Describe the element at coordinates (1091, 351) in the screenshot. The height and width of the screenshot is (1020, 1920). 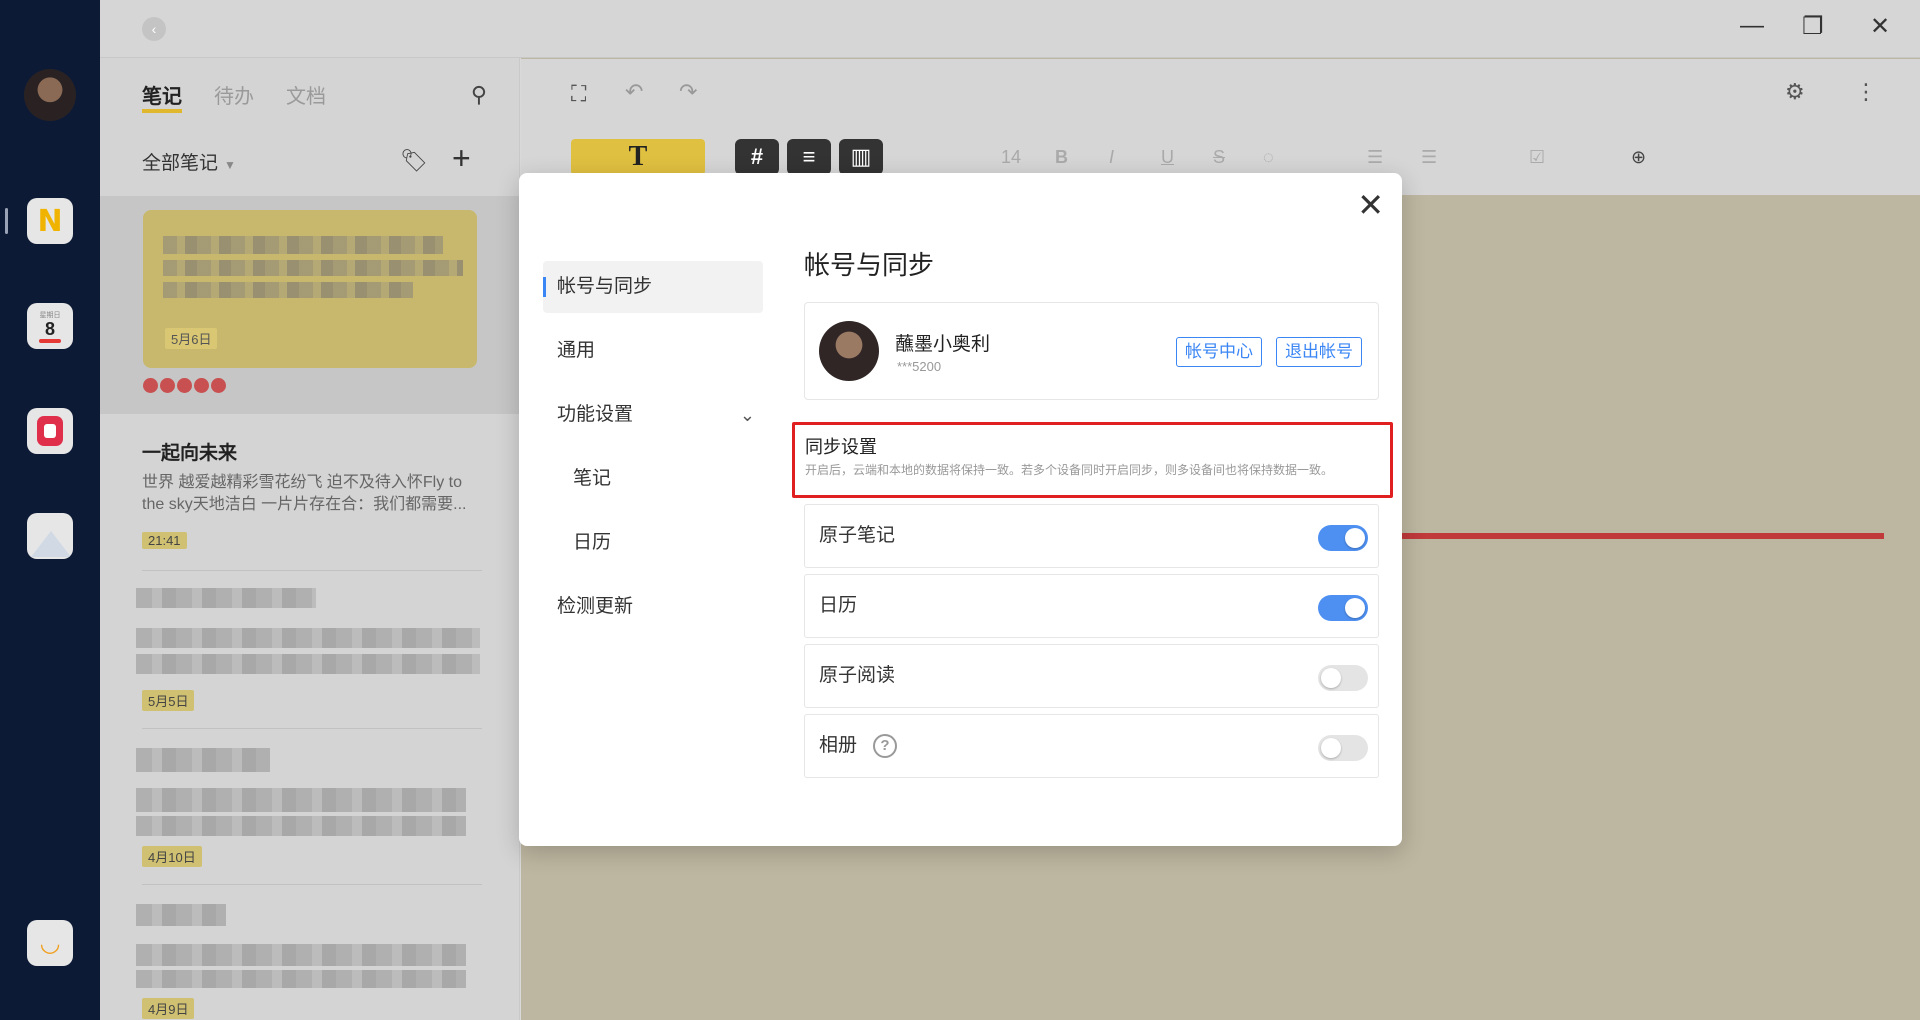
I see `account-card: 蘸墨小奥利 ***5200 帐号中心 退出帐号` at that location.